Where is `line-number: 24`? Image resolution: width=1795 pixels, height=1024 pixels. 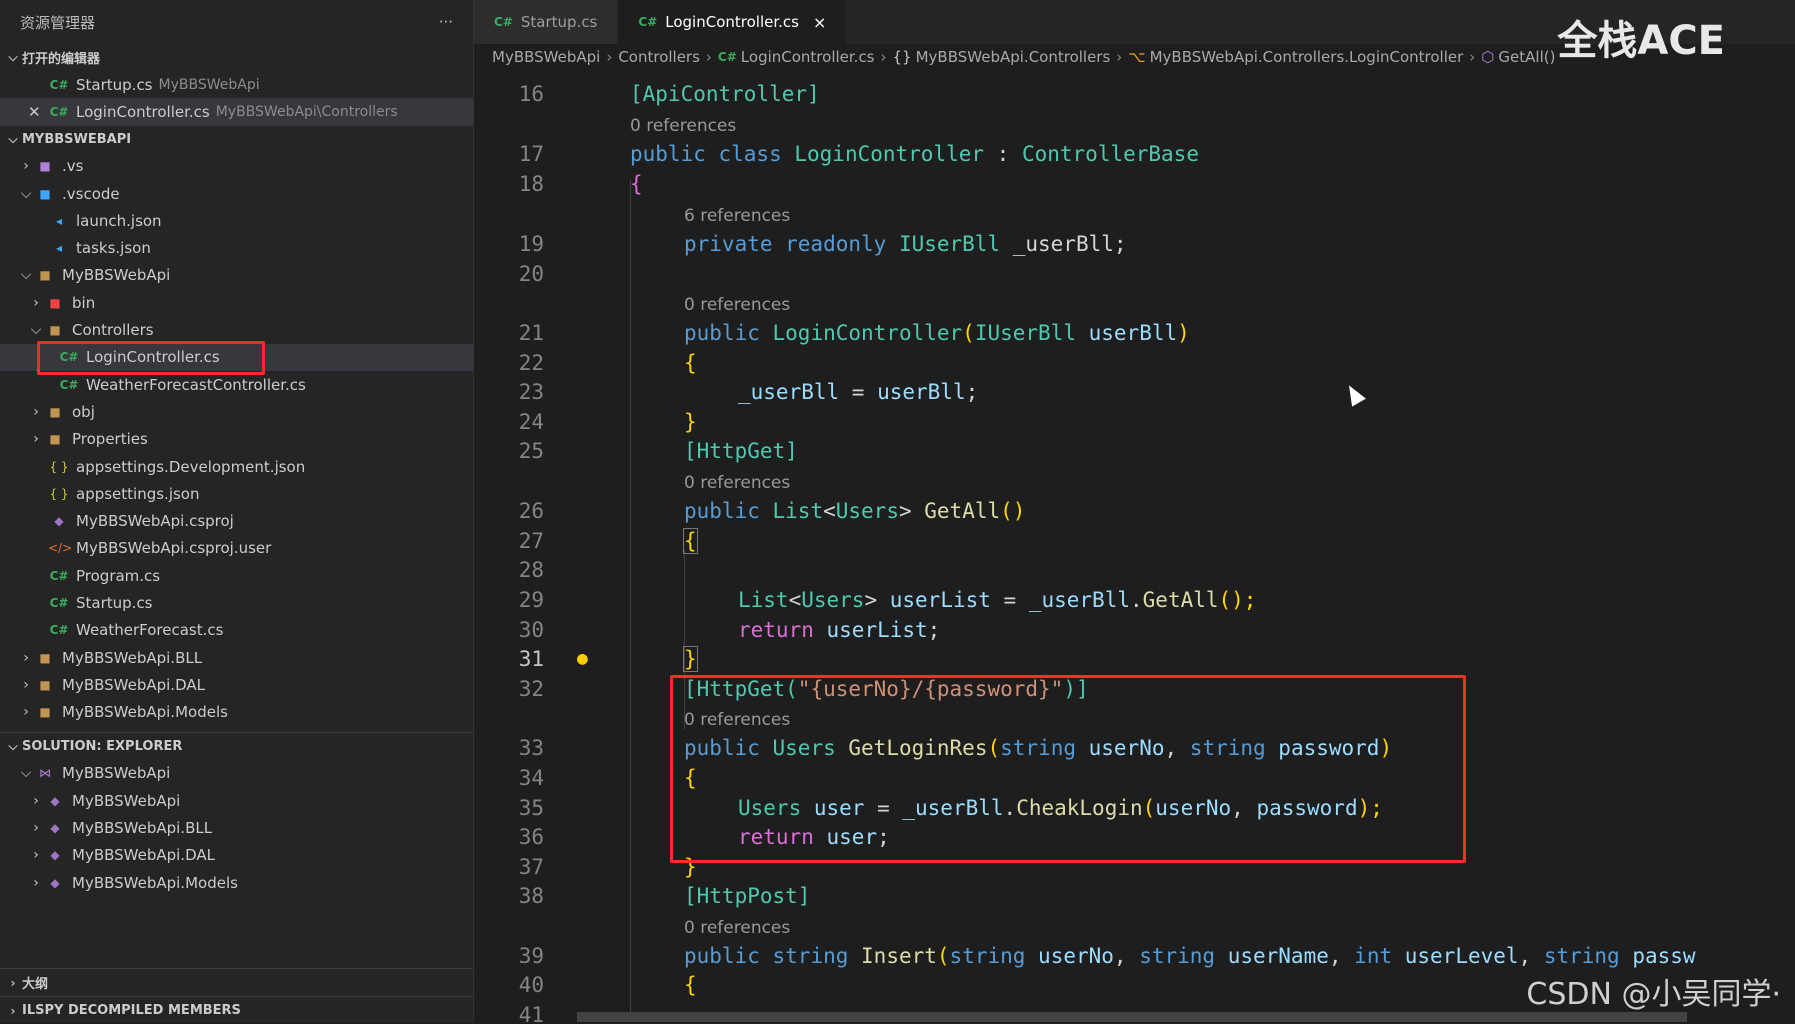 line-number: 24 is located at coordinates (531, 422).